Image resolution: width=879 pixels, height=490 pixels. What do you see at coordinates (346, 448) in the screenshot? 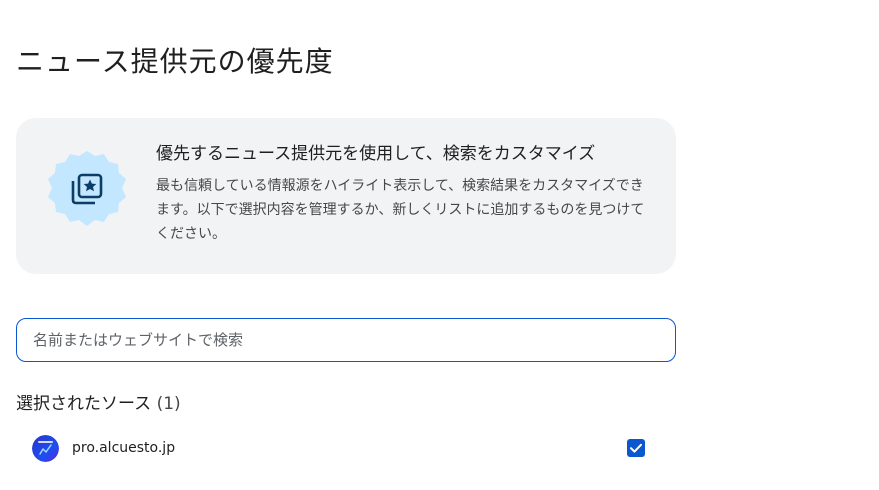
I see `source-list-item: pro.alcuesto.jp` at bounding box center [346, 448].